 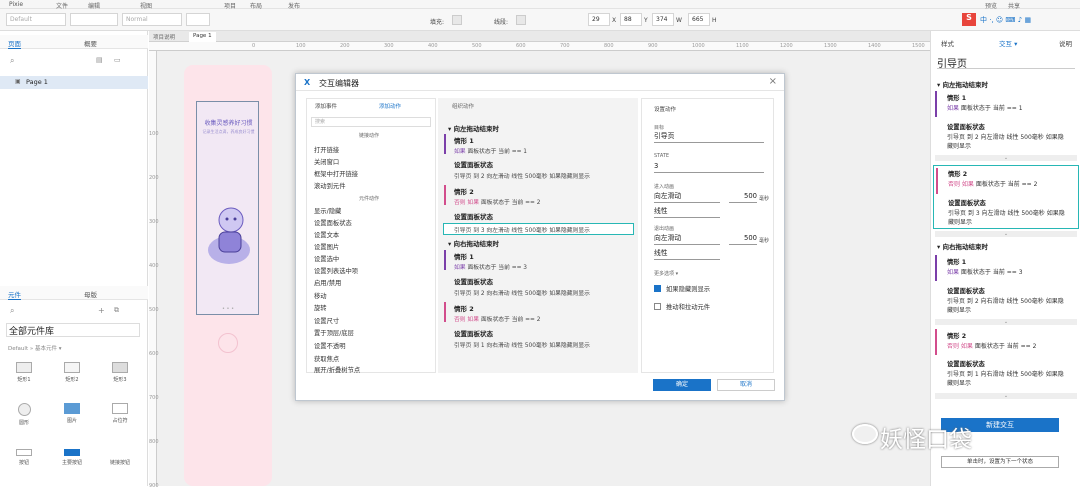 What do you see at coordinates (326, 106) in the screenshot?
I see `tab-add-event: 添加事件` at bounding box center [326, 106].